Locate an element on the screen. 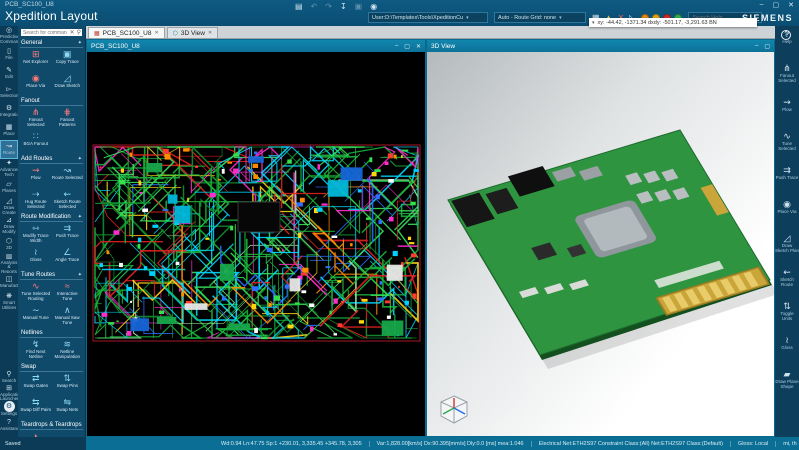 The image size is (799, 450). sidebar-item-edit: ✎ Edit is located at coordinates (9, 73).